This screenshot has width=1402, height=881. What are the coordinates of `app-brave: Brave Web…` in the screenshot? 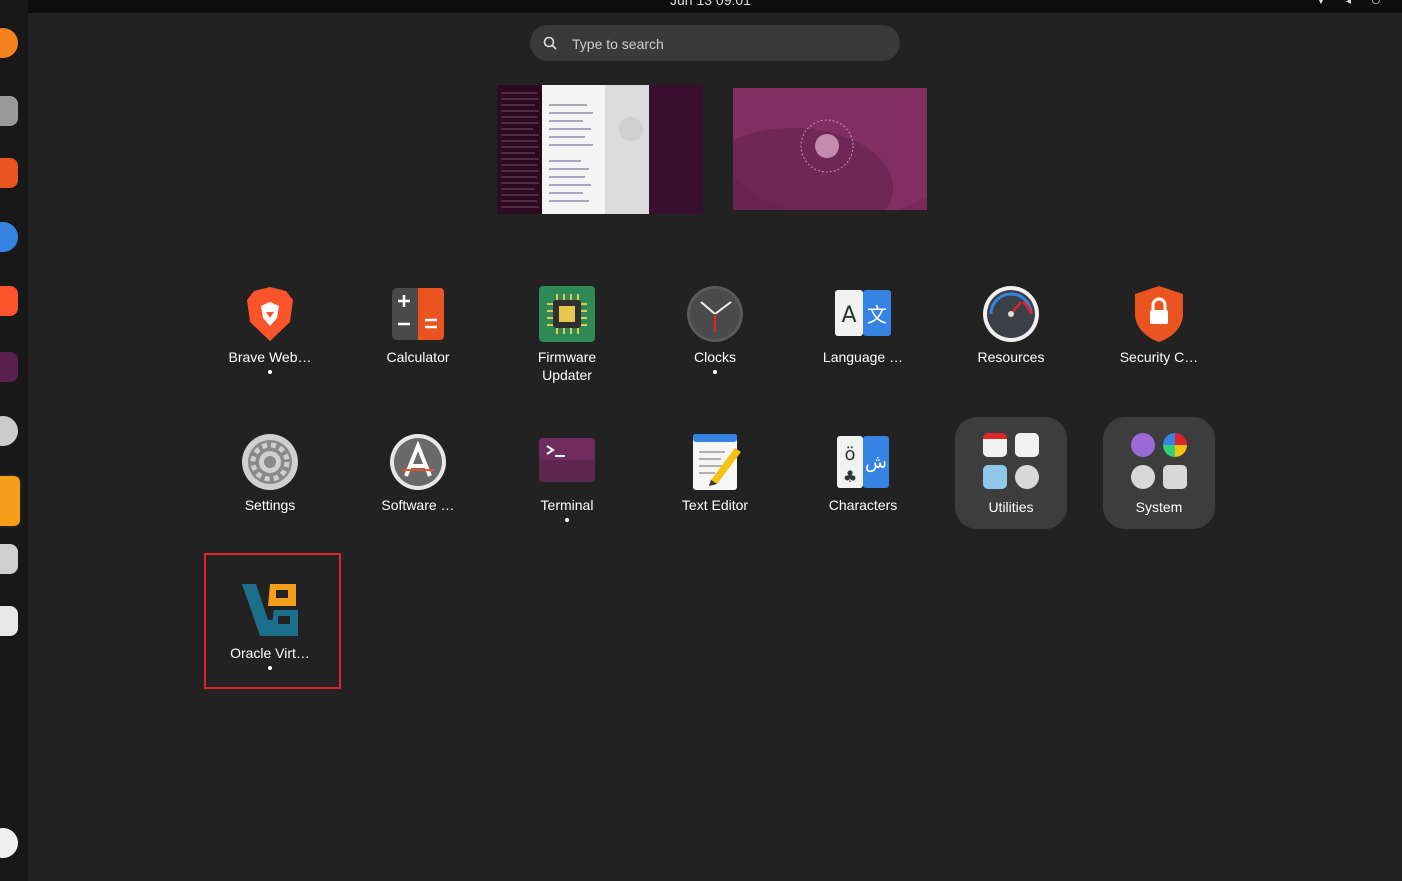 It's located at (270, 334).